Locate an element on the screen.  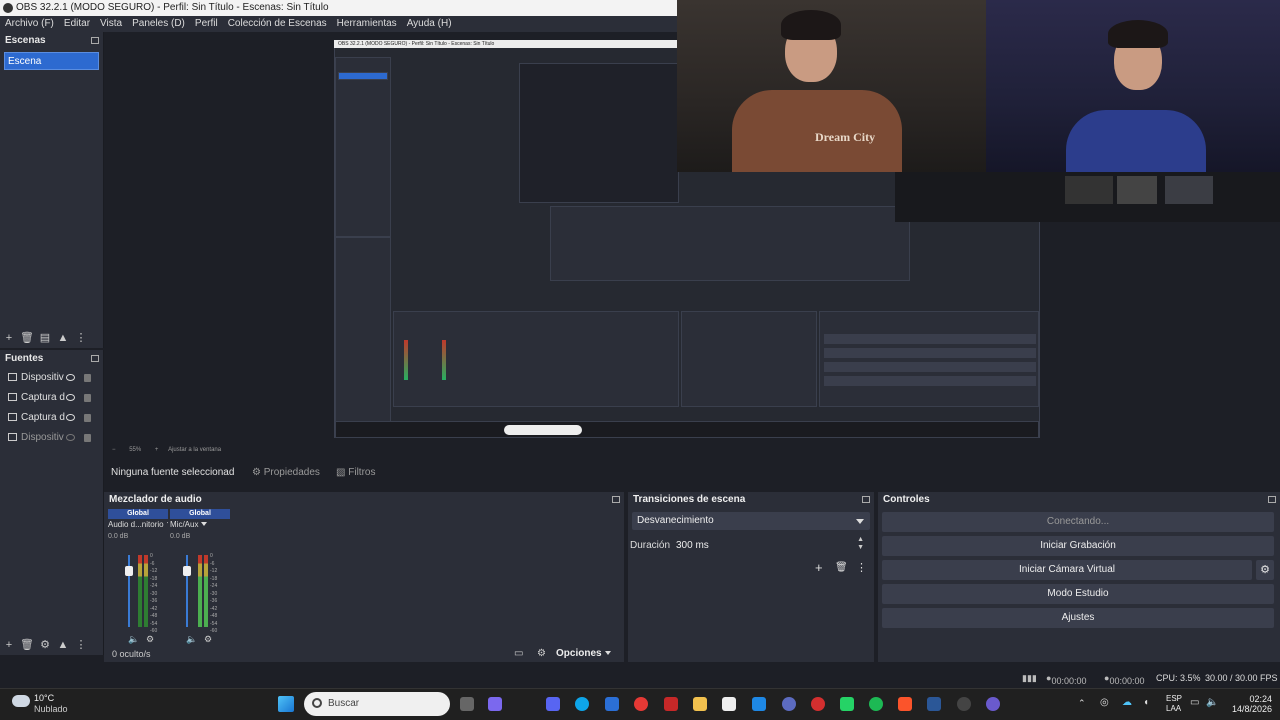
volume-icon: 🔈 is located at coordinates (1212, 702).